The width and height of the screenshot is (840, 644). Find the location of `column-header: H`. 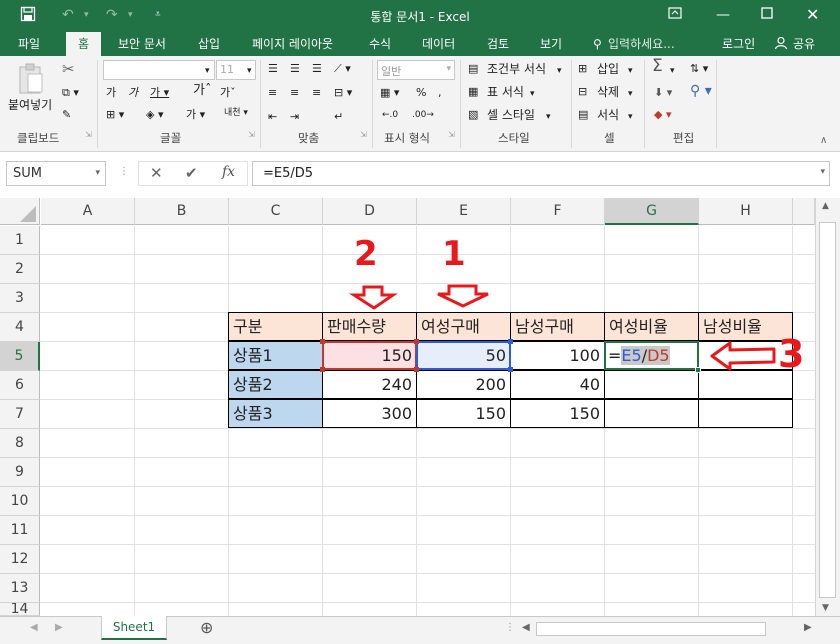

column-header: H is located at coordinates (746, 211).